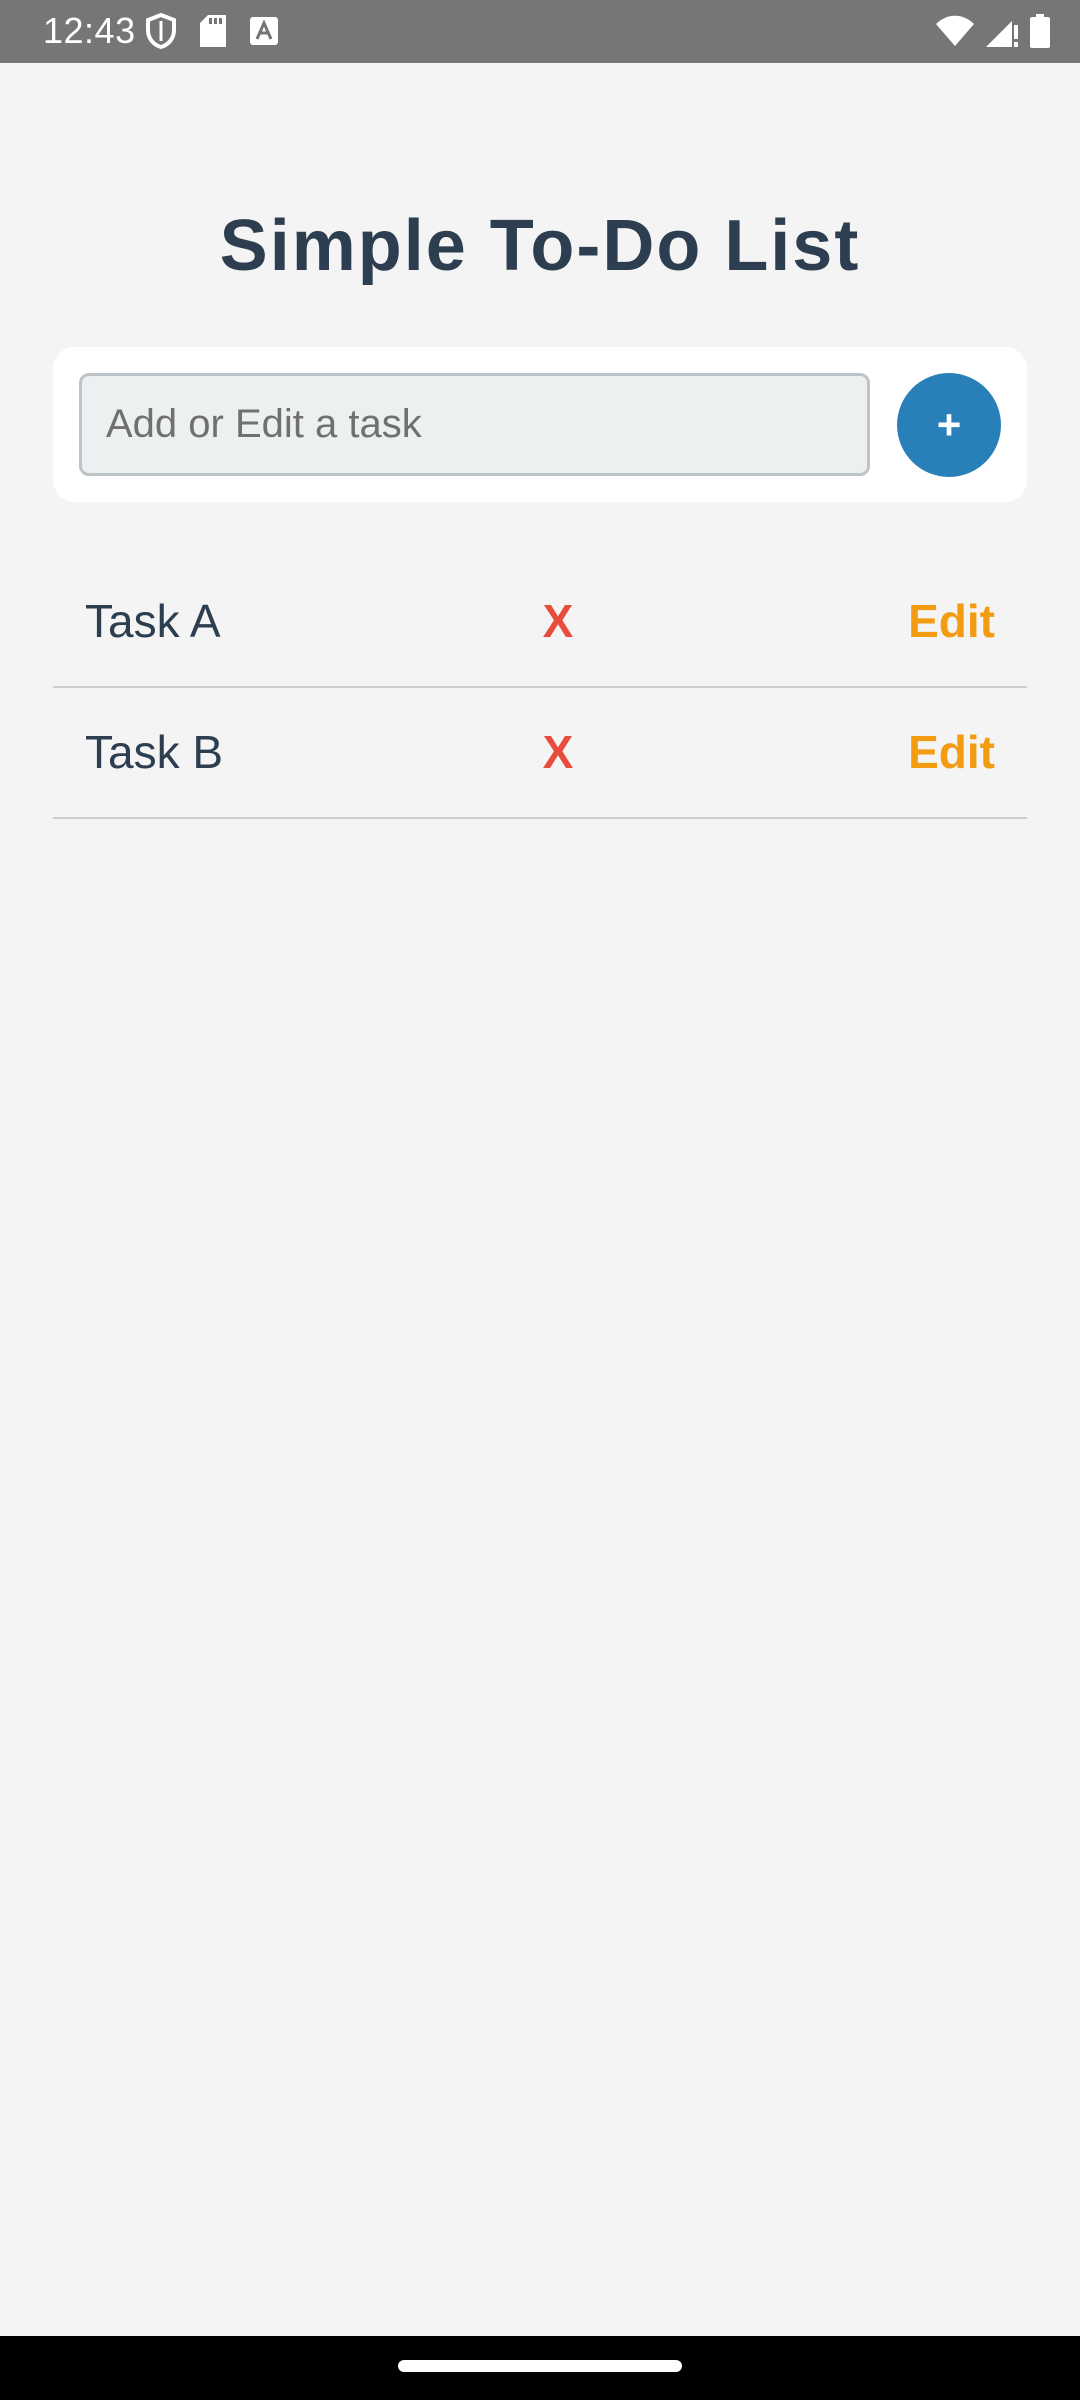  What do you see at coordinates (955, 31) in the screenshot?
I see `wifi-icon` at bounding box center [955, 31].